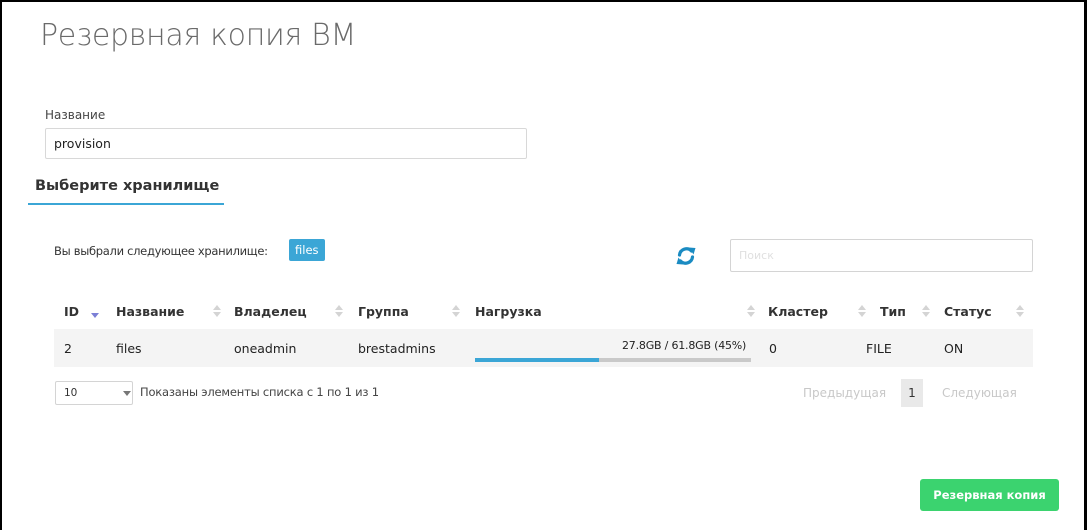 Image resolution: width=1087 pixels, height=530 pixels. Describe the element at coordinates (161, 251) in the screenshot. I see `selected-datastore-text: Вы выбрали следующее хранилище:` at that location.